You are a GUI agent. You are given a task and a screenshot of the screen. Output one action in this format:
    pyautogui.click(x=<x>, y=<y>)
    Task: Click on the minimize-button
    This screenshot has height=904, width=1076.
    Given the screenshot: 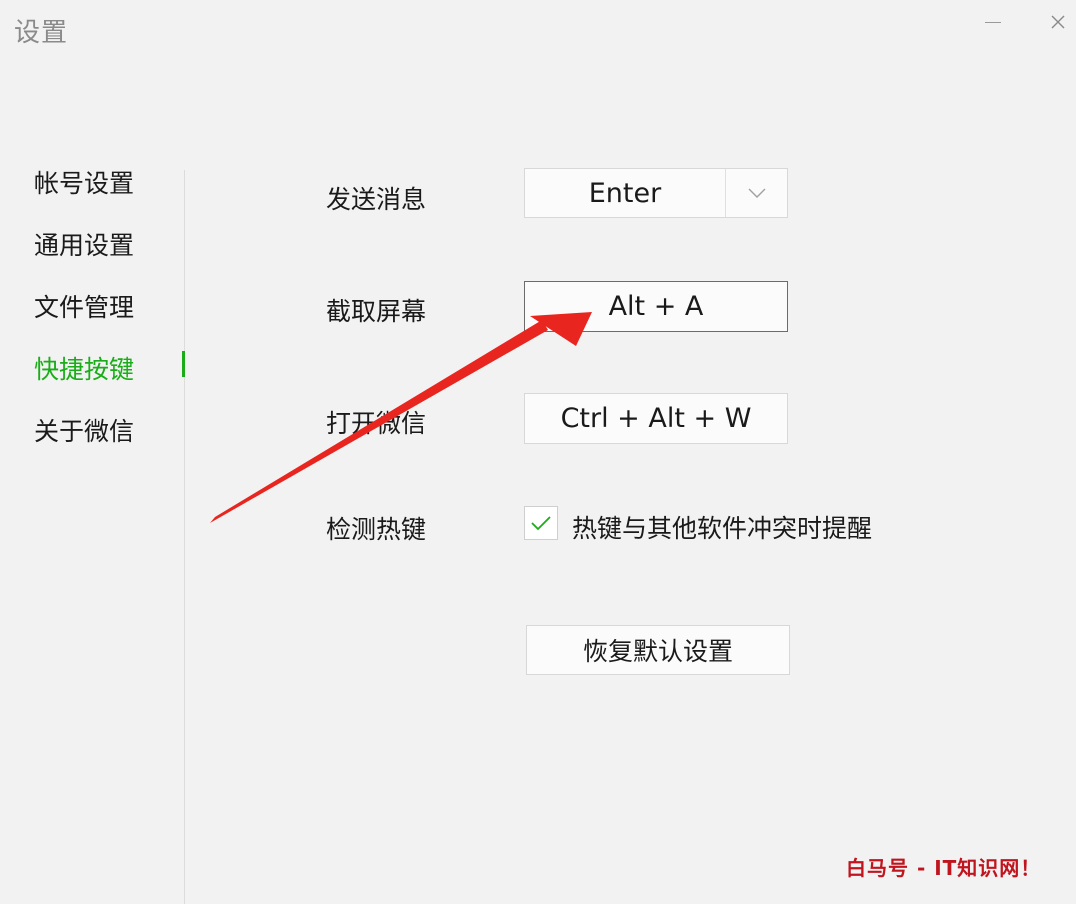 What is the action you would take?
    pyautogui.click(x=993, y=22)
    